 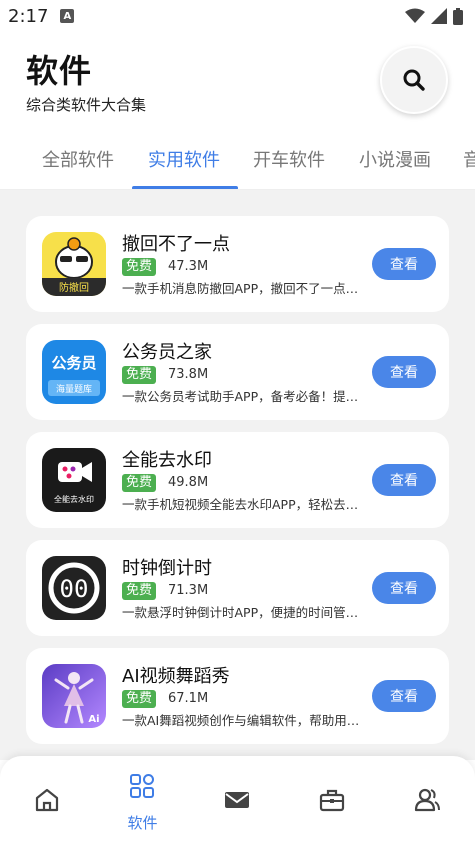 I want to click on app-name: 撤回不了一点, so click(x=176, y=244).